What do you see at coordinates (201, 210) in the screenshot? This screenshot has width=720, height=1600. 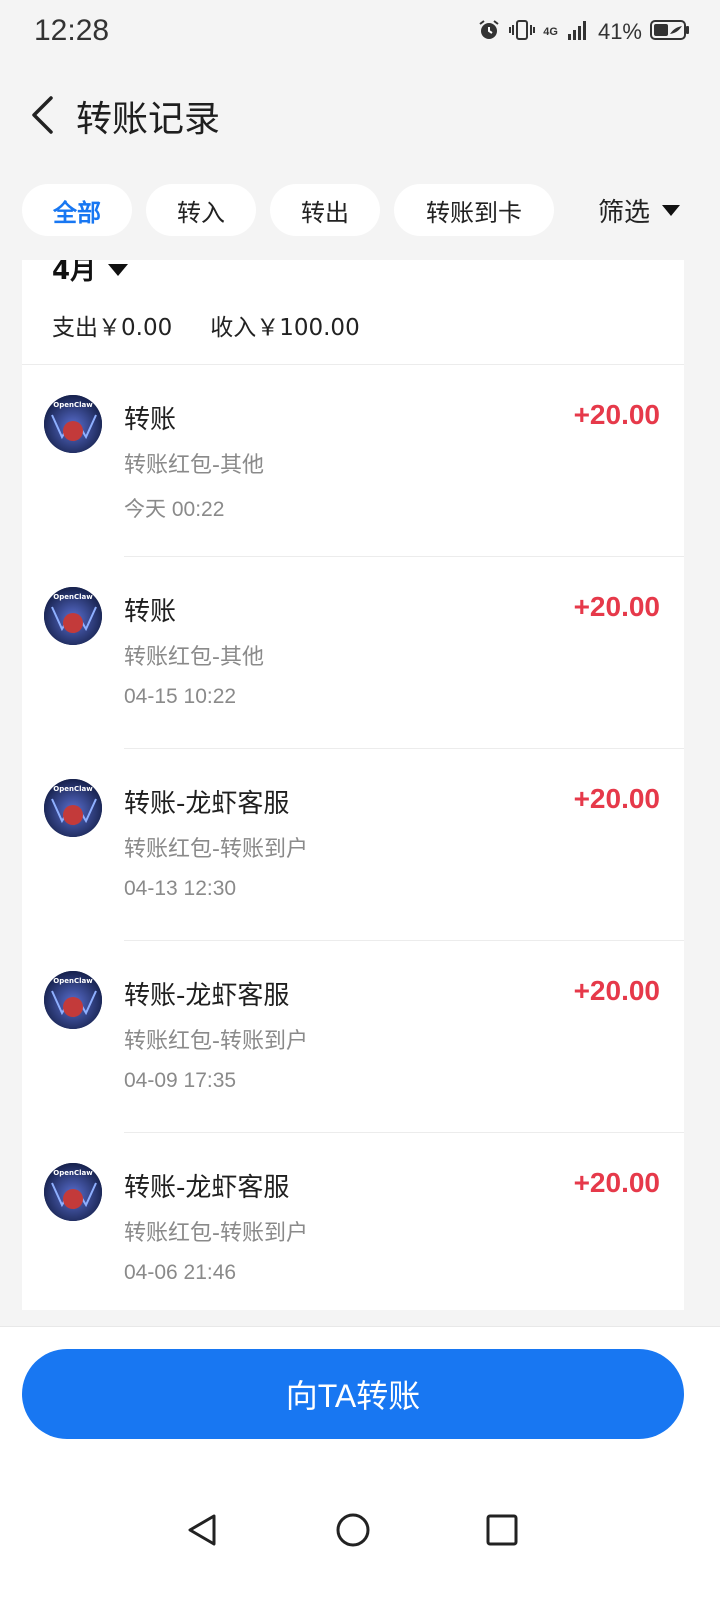 I see `tab-incoming: 转入` at bounding box center [201, 210].